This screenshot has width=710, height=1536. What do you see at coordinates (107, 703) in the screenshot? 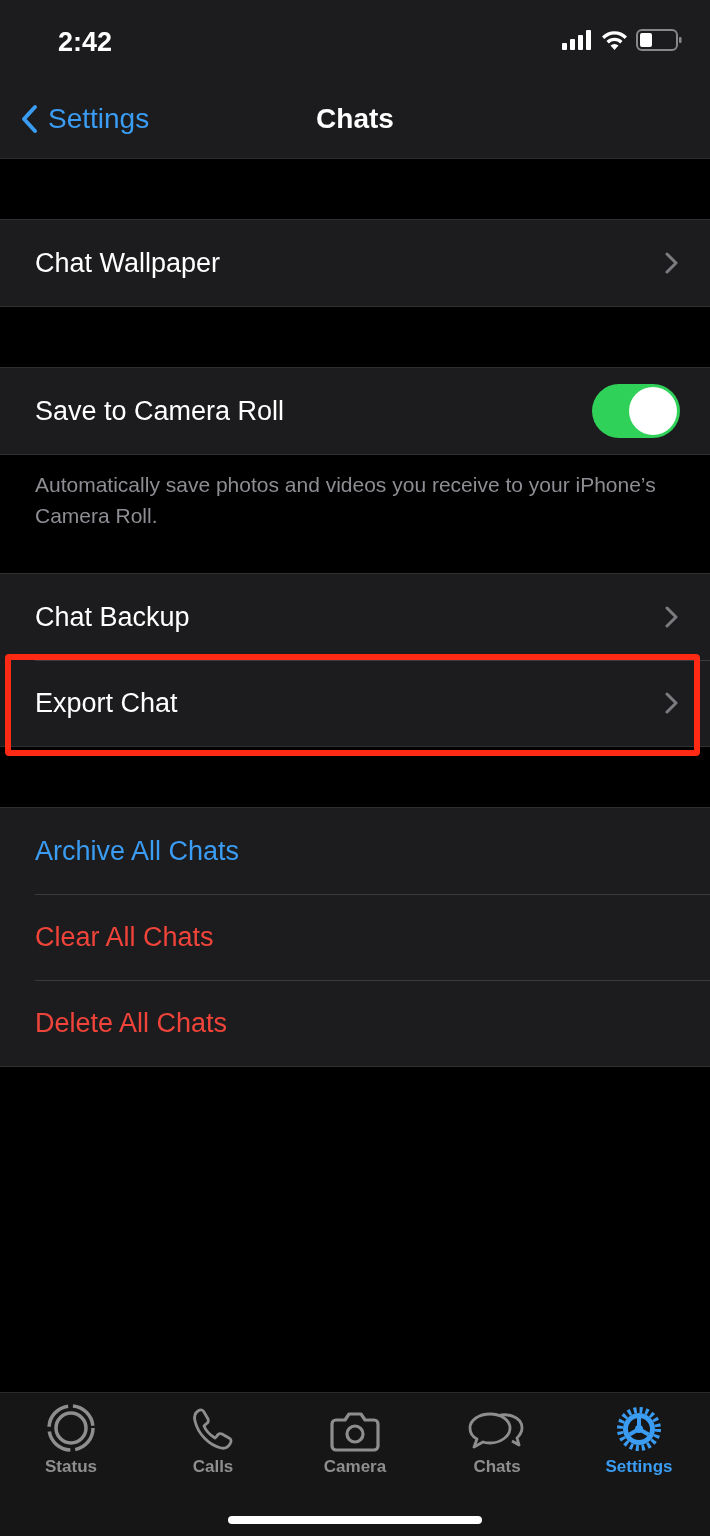
I see `row-label: Export Chat` at bounding box center [107, 703].